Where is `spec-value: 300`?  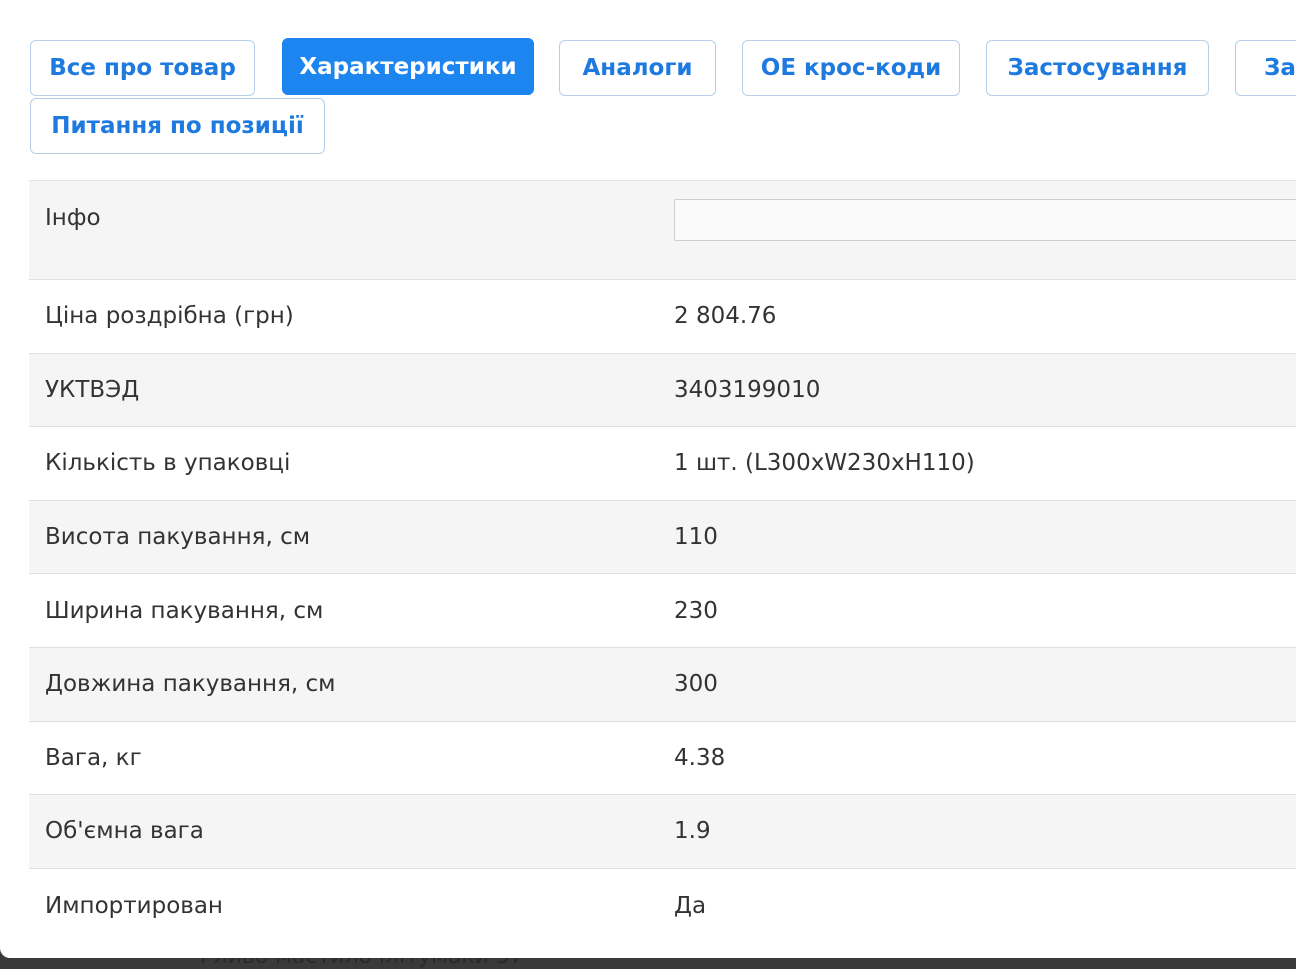
spec-value: 300 is located at coordinates (696, 684).